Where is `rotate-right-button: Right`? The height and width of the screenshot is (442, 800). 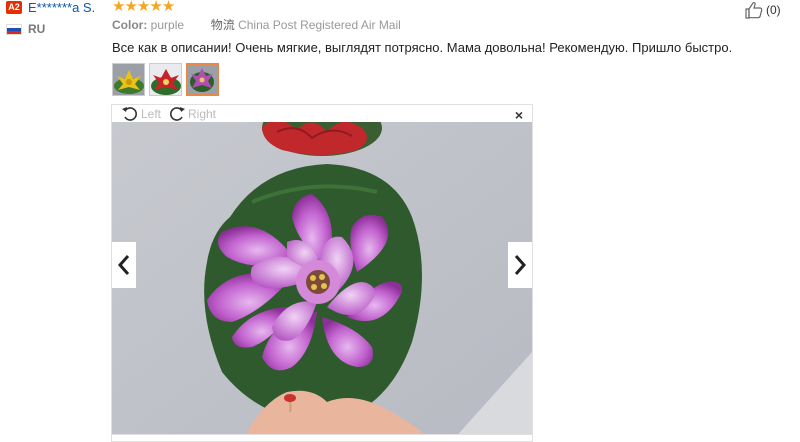
rotate-right-button: Right is located at coordinates (192, 114).